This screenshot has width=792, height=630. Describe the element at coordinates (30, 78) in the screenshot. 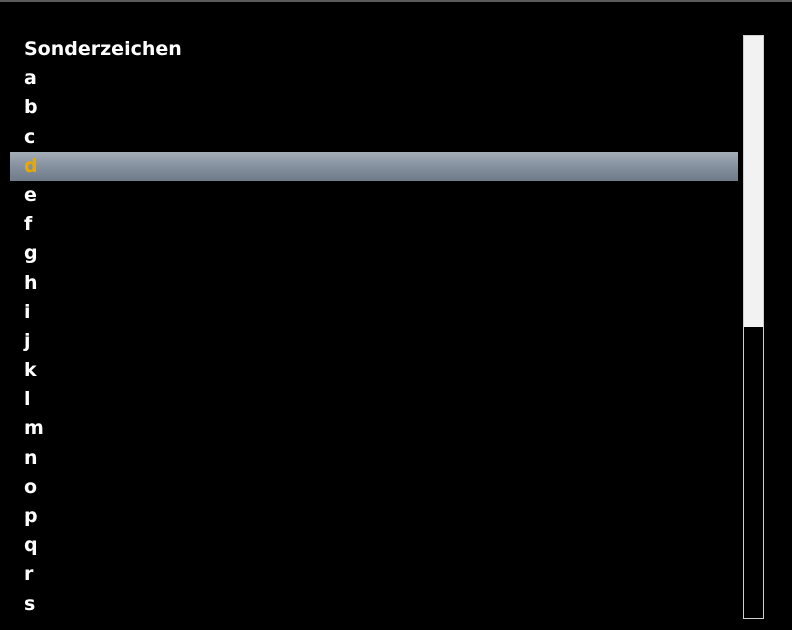

I see `list-item-label: a` at that location.